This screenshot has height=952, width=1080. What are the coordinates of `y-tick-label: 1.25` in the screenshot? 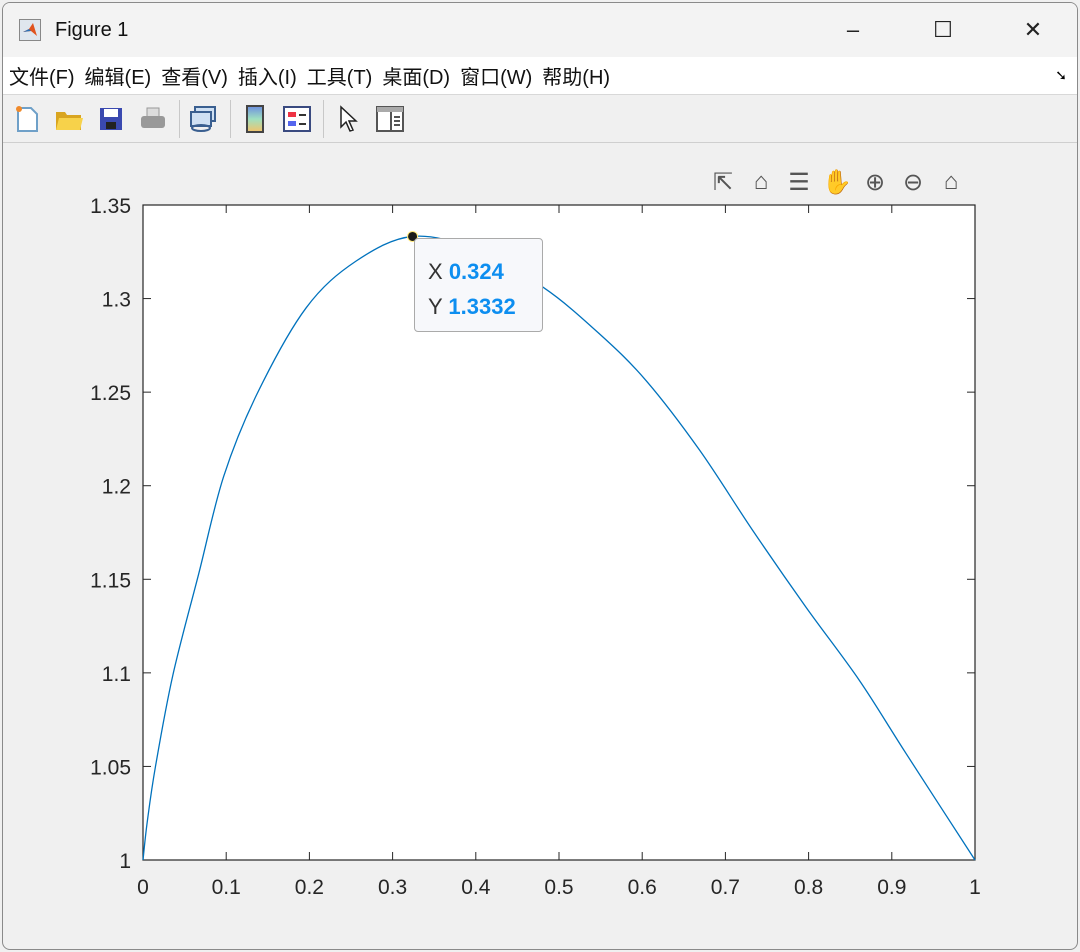 It's located at (110, 393).